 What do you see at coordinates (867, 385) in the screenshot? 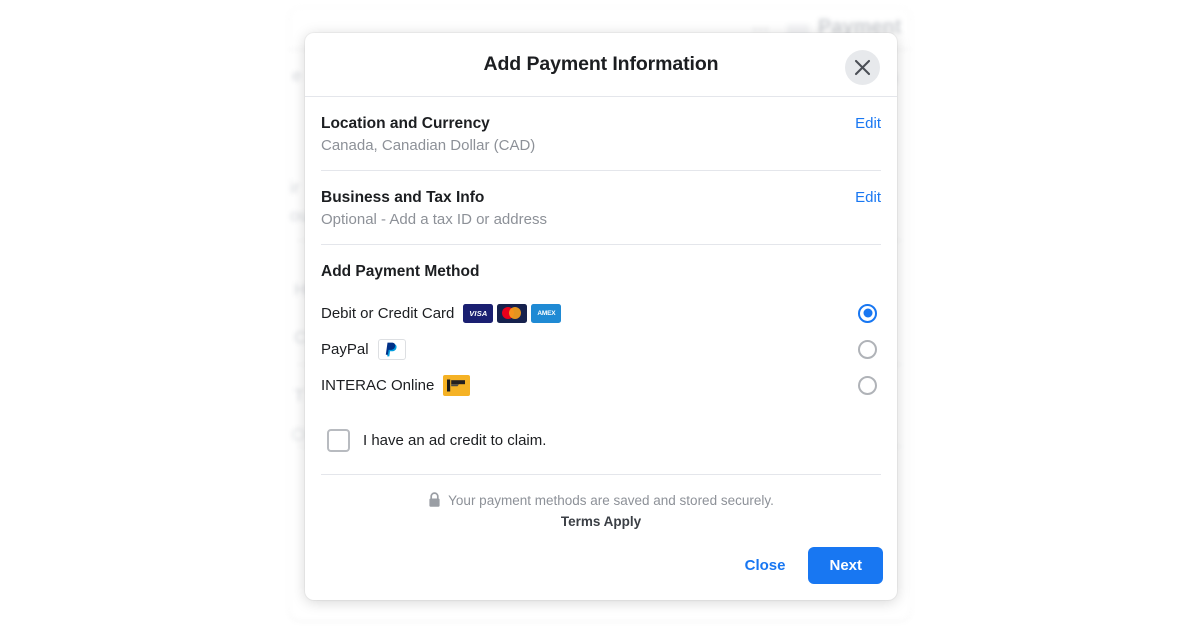
I see `radio-interac-online` at bounding box center [867, 385].